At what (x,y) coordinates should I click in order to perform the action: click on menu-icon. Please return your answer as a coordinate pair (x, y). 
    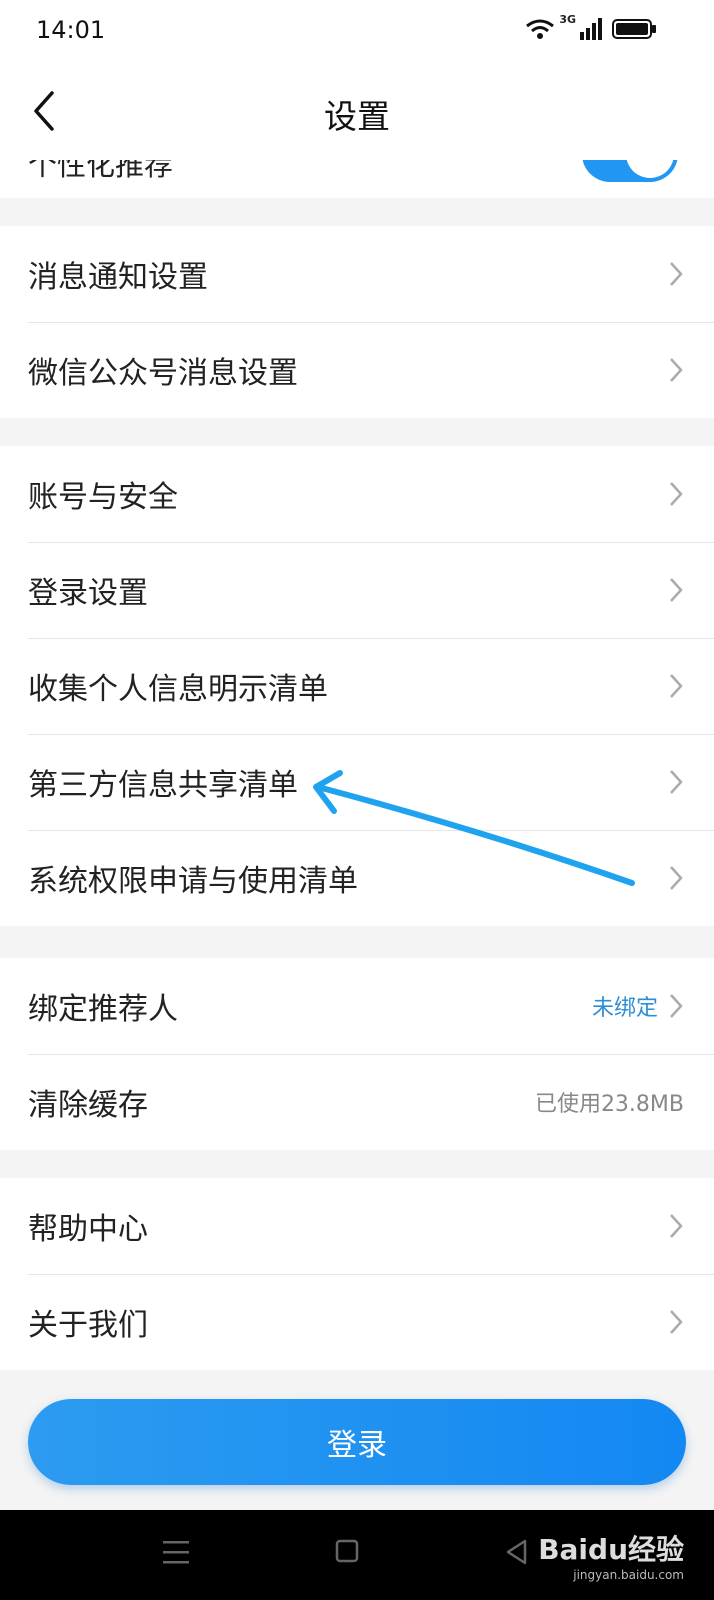
    Looking at the image, I should click on (176, 1552).